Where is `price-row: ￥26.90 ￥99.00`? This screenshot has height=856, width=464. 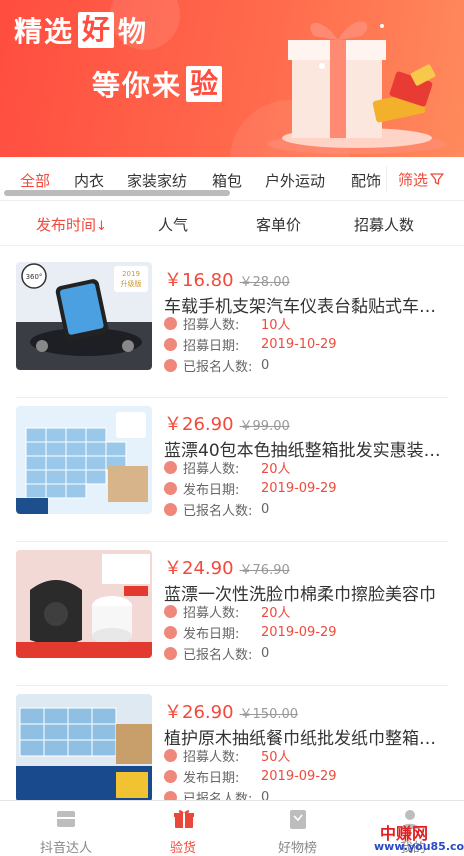 price-row: ￥26.90 ￥99.00 is located at coordinates (227, 423).